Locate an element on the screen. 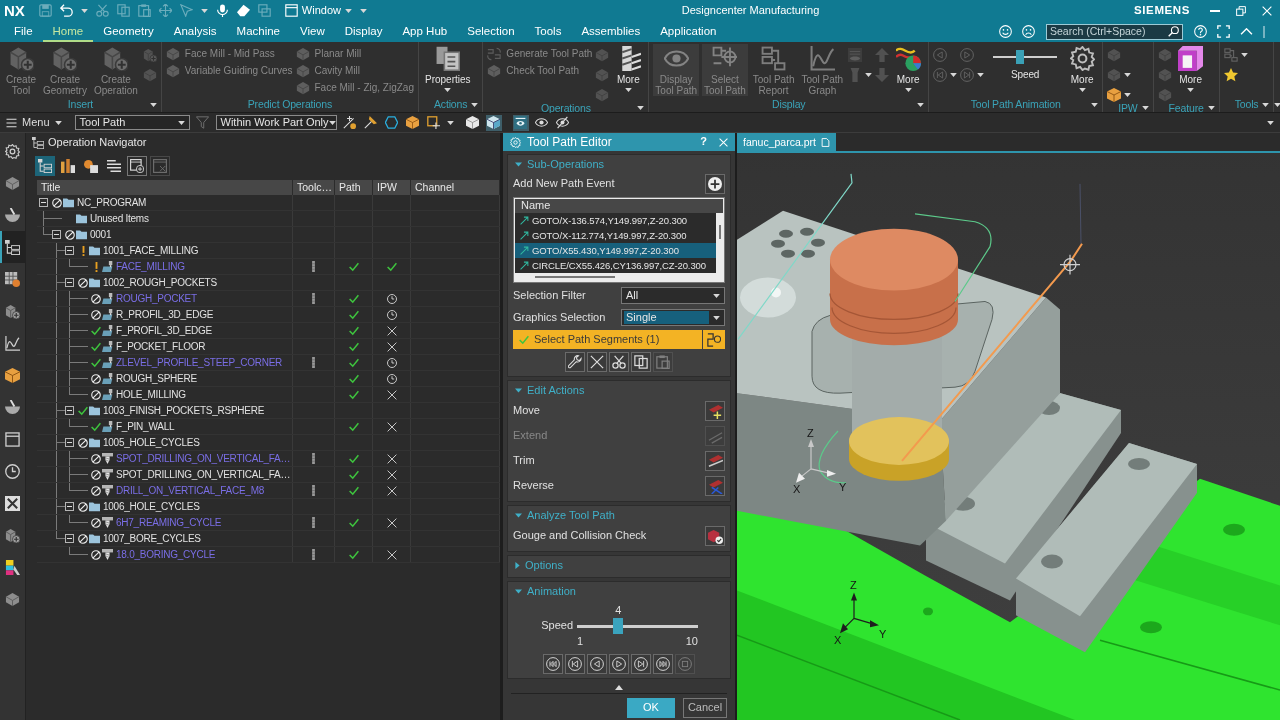  help-icon is located at coordinates (1200, 31).